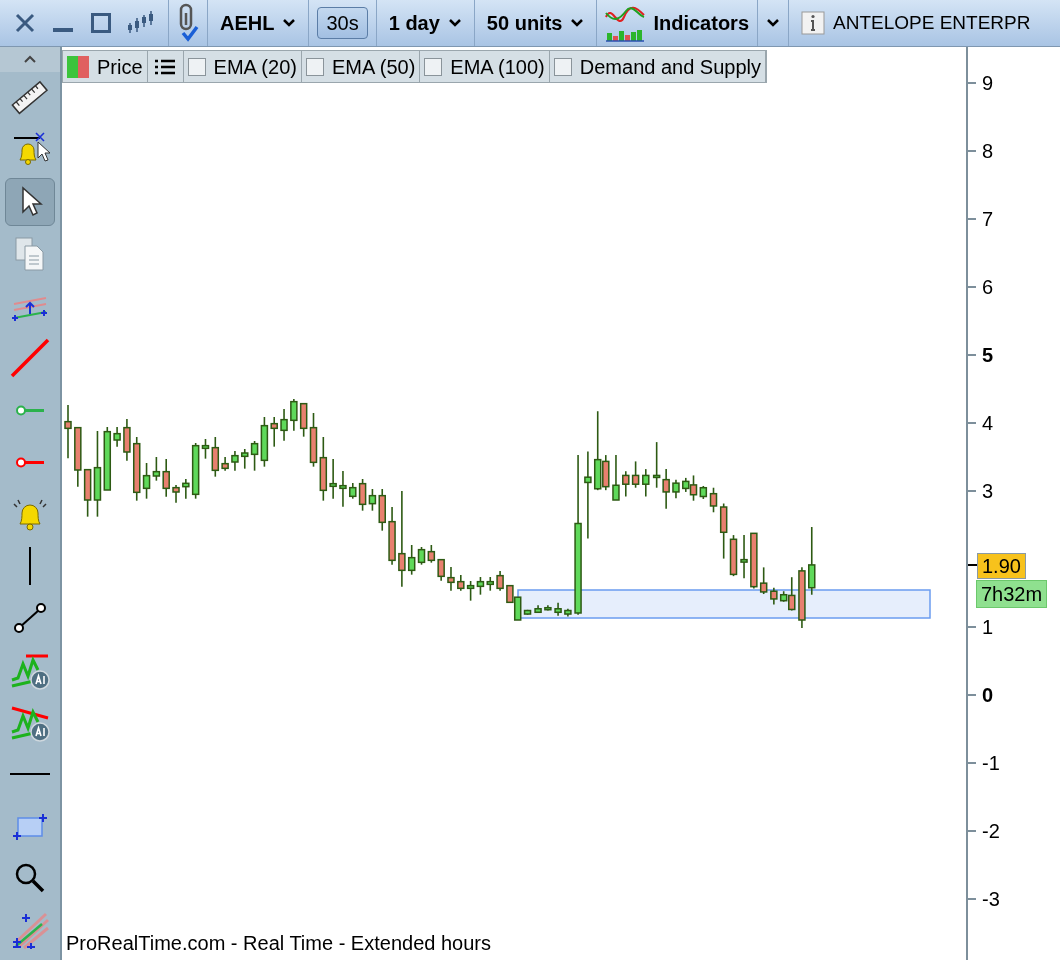 This screenshot has width=1060, height=960. I want to click on axis-label: 1, so click(988, 627).